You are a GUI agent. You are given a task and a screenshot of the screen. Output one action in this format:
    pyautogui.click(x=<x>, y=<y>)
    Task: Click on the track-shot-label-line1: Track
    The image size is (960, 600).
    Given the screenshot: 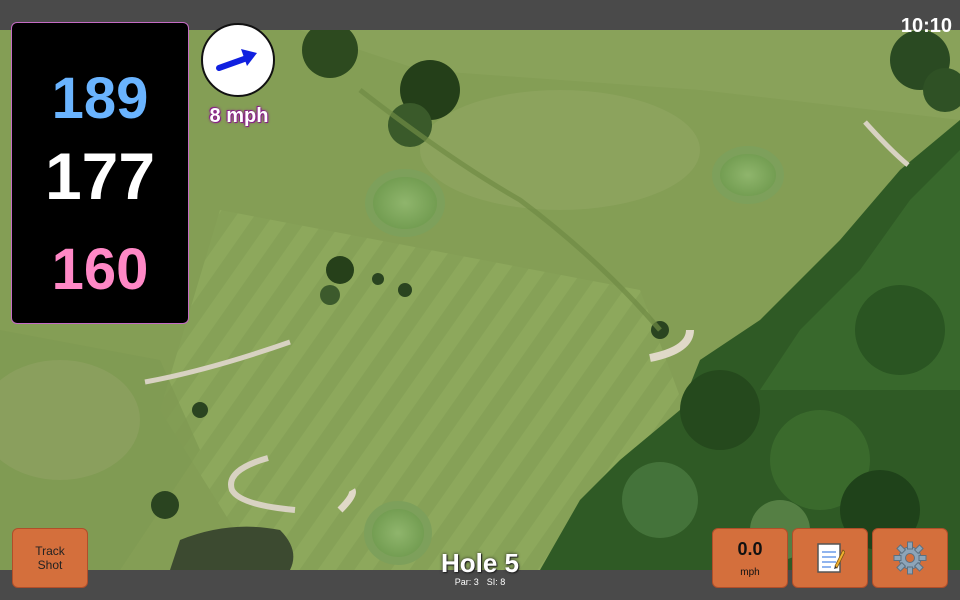 What is the action you would take?
    pyautogui.click(x=50, y=551)
    